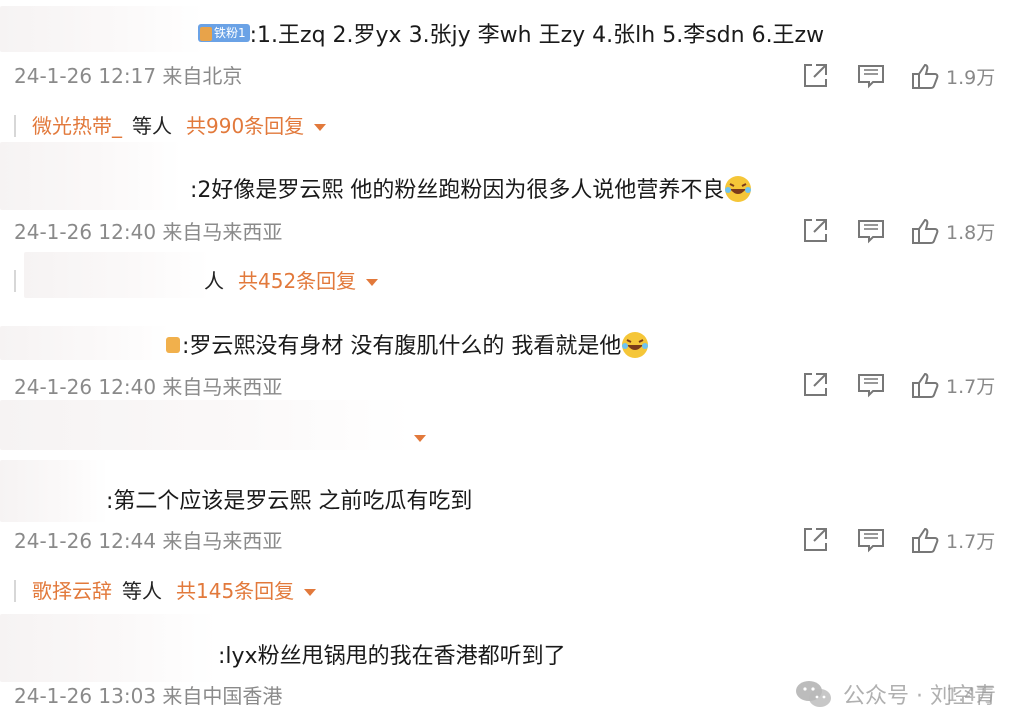 Image resolution: width=1024 pixels, height=726 pixels. Describe the element at coordinates (392, 656) in the screenshot. I see `comment-text: :lyx粉丝甩锅甩的我在香港都听到了` at that location.